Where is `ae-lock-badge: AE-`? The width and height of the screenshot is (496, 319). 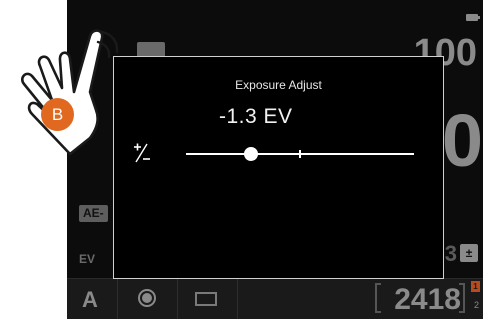 ae-lock-badge: AE- is located at coordinates (93, 213).